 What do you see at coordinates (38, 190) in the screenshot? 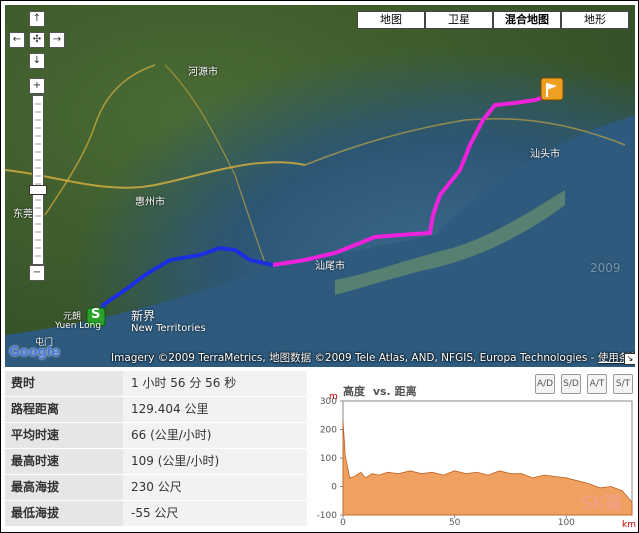
I see `zoom-slider-handle` at bounding box center [38, 190].